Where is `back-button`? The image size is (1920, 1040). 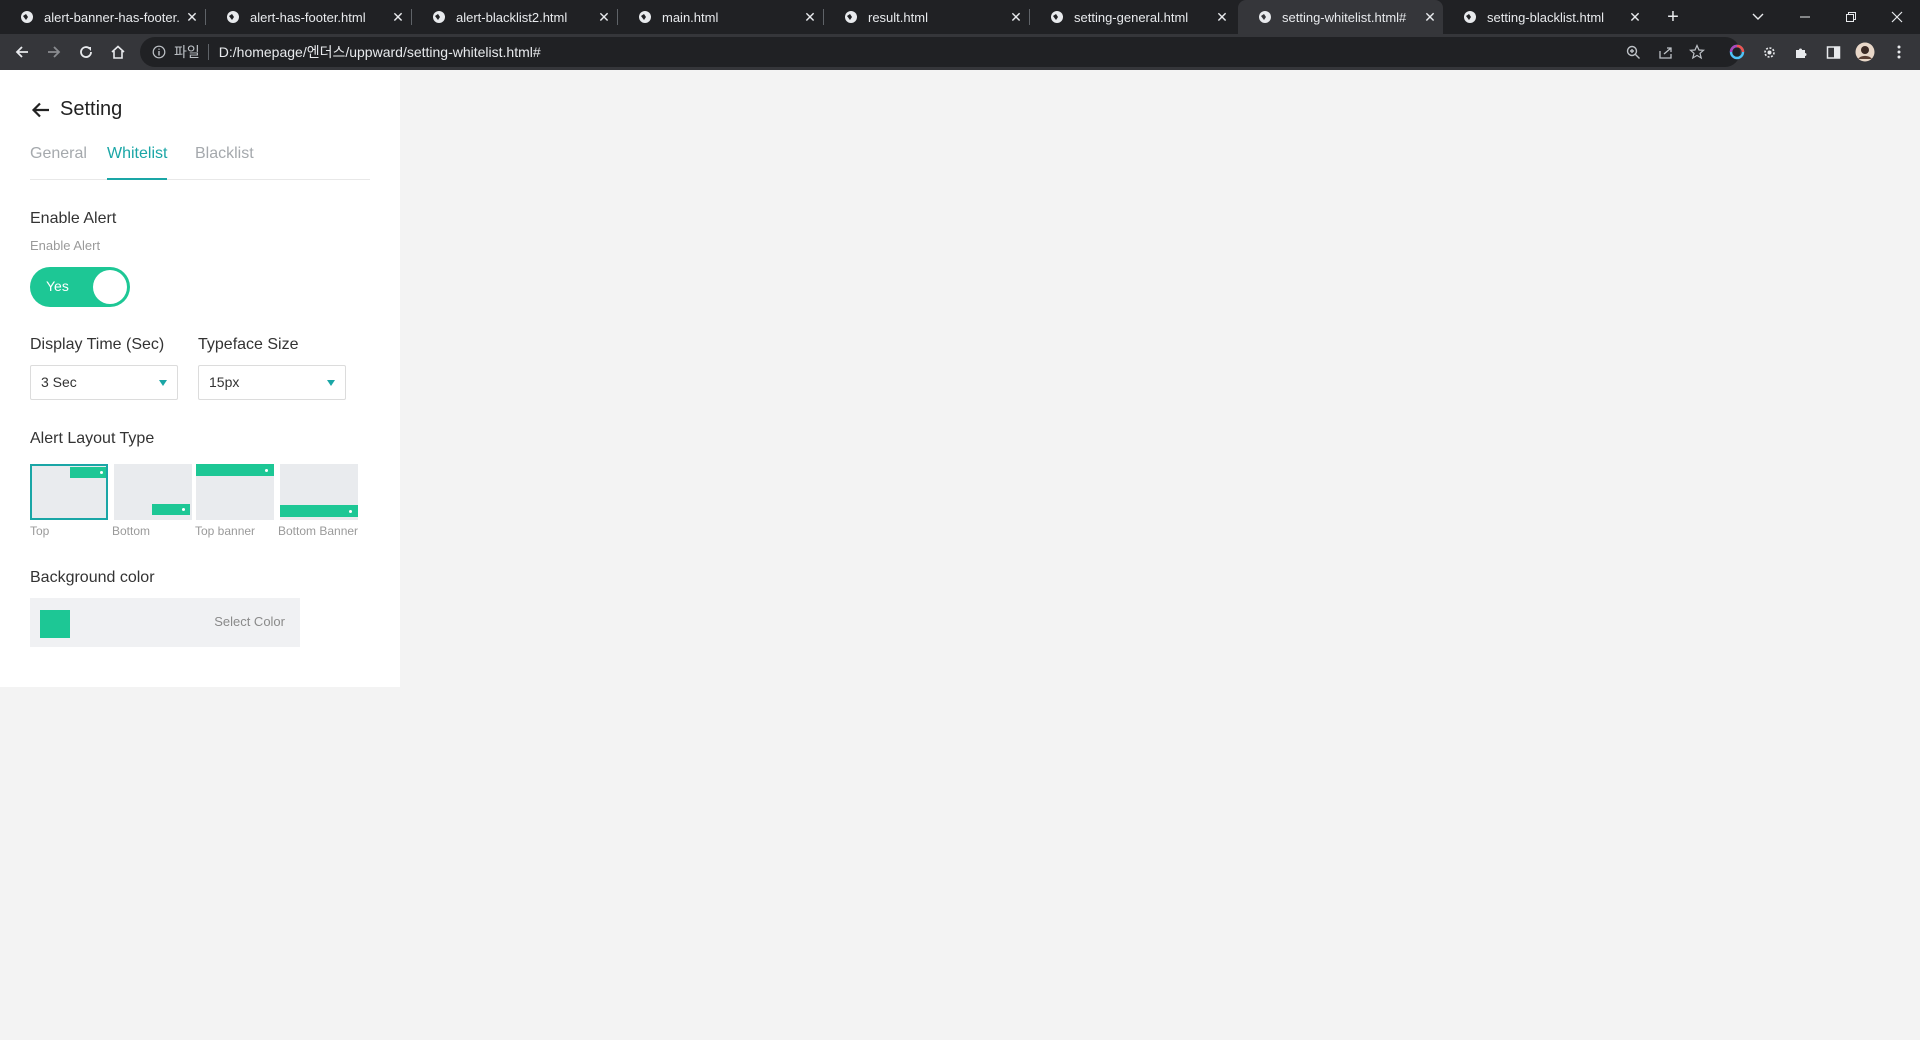
back-button is located at coordinates (22, 52).